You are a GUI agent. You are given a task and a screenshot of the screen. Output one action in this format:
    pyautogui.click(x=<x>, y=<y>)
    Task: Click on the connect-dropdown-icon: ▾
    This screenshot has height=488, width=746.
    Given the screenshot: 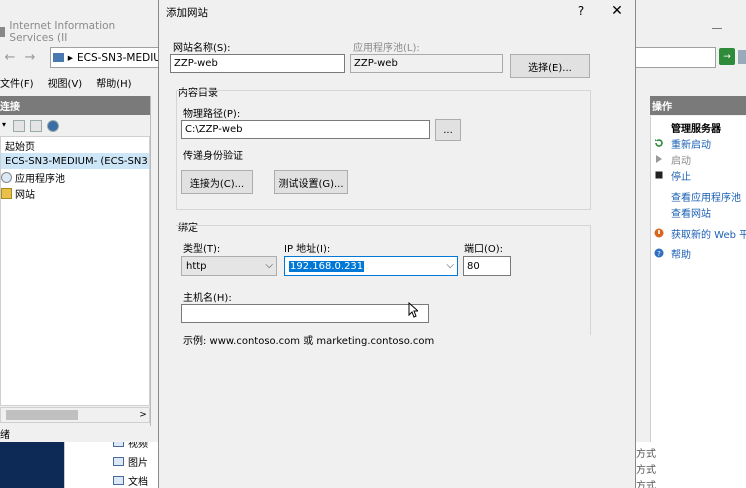 What is the action you would take?
    pyautogui.click(x=5, y=126)
    